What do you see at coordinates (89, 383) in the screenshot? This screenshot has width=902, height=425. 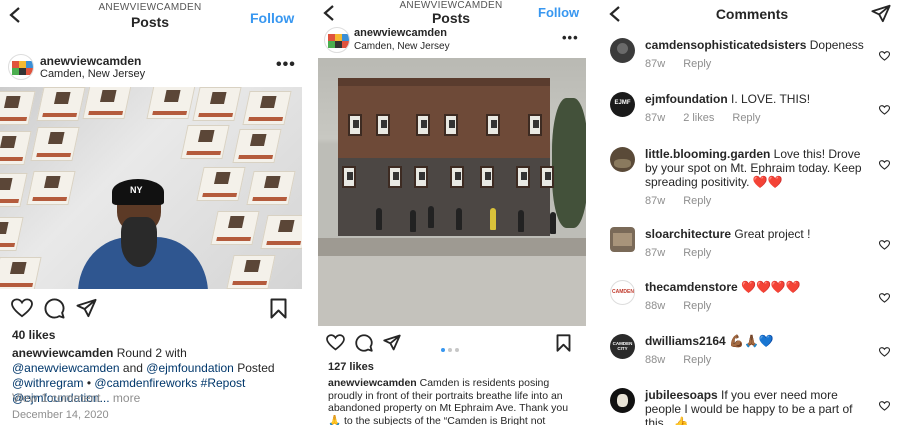 I see `caption-text: •` at bounding box center [89, 383].